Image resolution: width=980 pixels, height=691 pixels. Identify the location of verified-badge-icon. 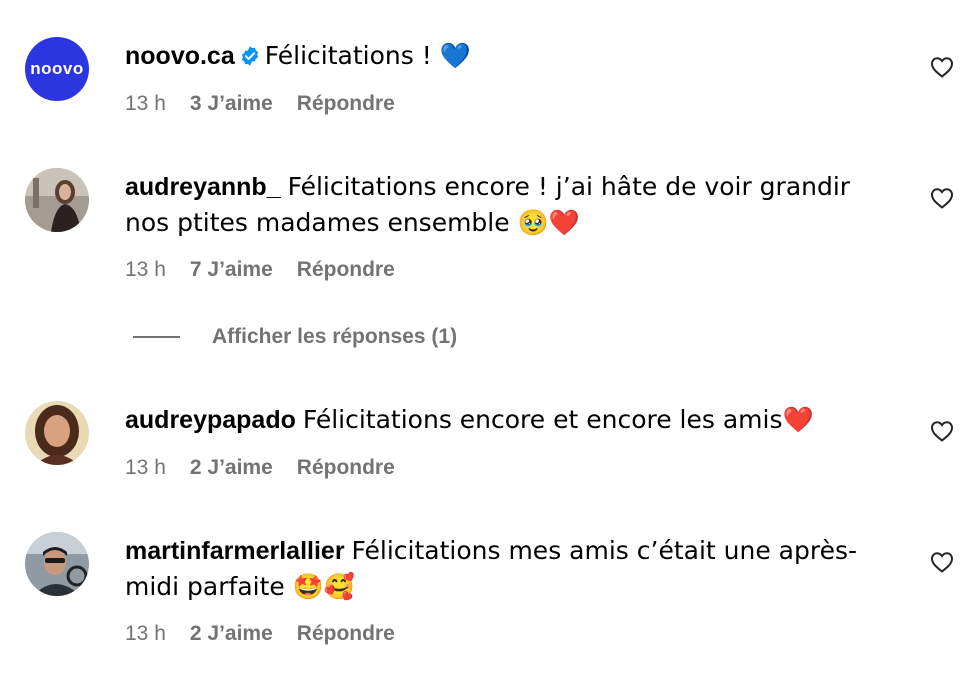
(250, 59).